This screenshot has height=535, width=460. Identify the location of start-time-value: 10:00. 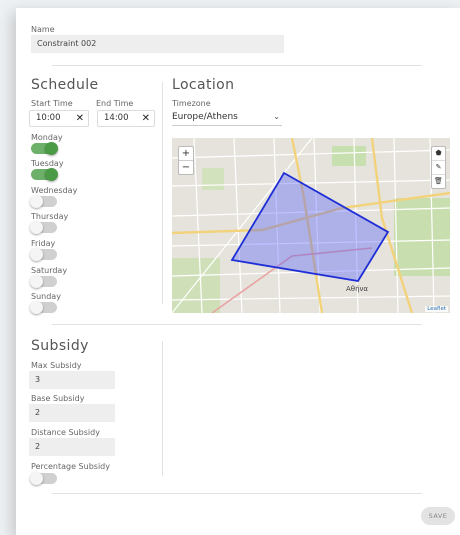
(48, 118).